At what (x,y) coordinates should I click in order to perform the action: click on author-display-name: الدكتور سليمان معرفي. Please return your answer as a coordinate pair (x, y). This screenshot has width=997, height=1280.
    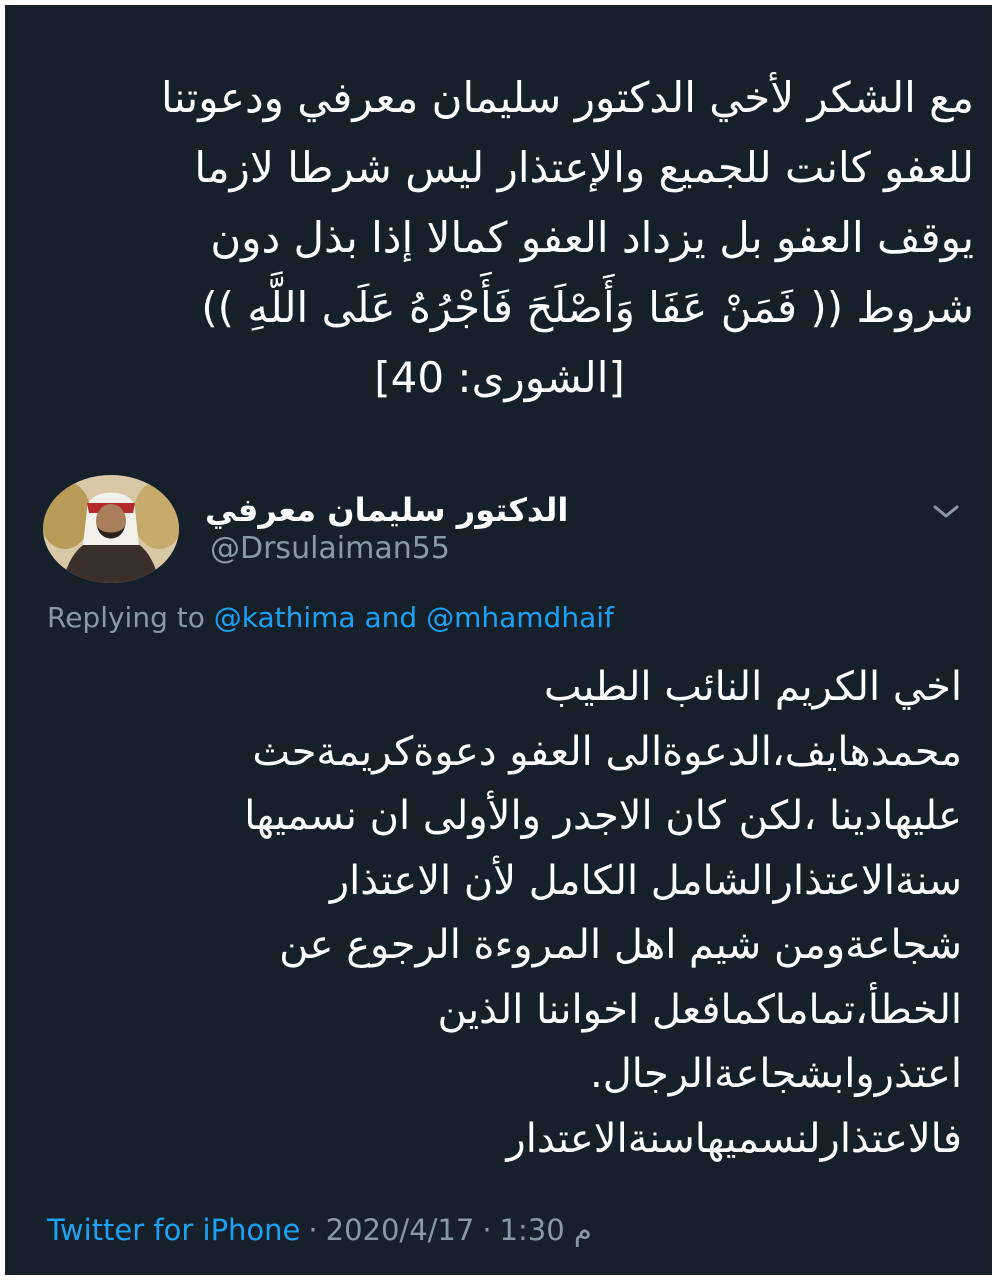
    Looking at the image, I should click on (386, 510).